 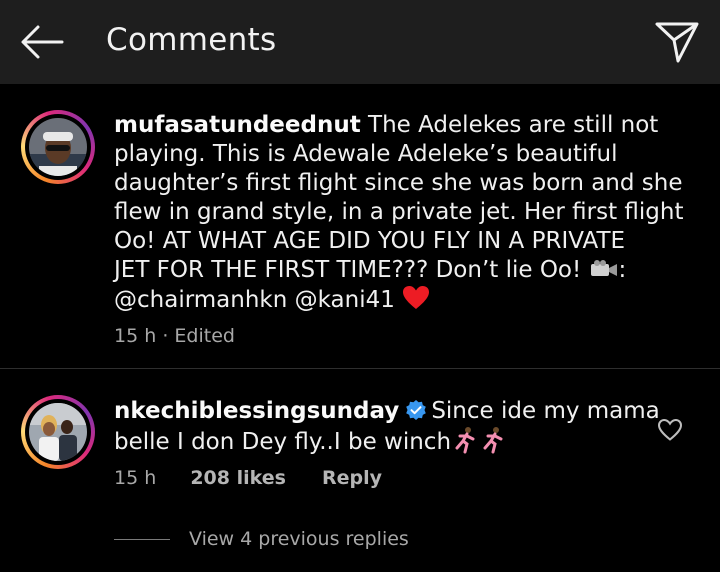 What do you see at coordinates (670, 430) in the screenshot?
I see `heart-outline-icon` at bounding box center [670, 430].